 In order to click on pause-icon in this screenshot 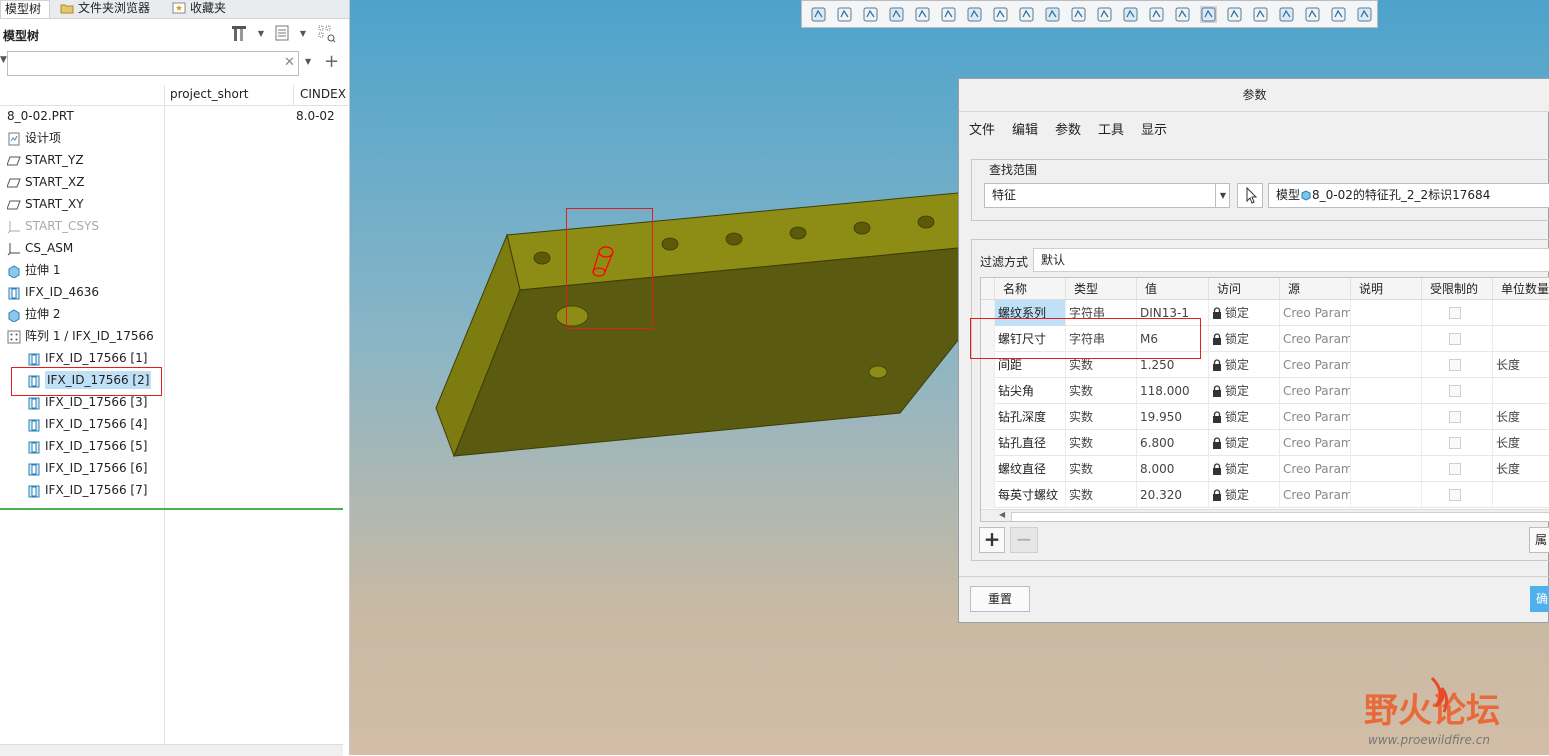, I will do `click(1338, 14)`.